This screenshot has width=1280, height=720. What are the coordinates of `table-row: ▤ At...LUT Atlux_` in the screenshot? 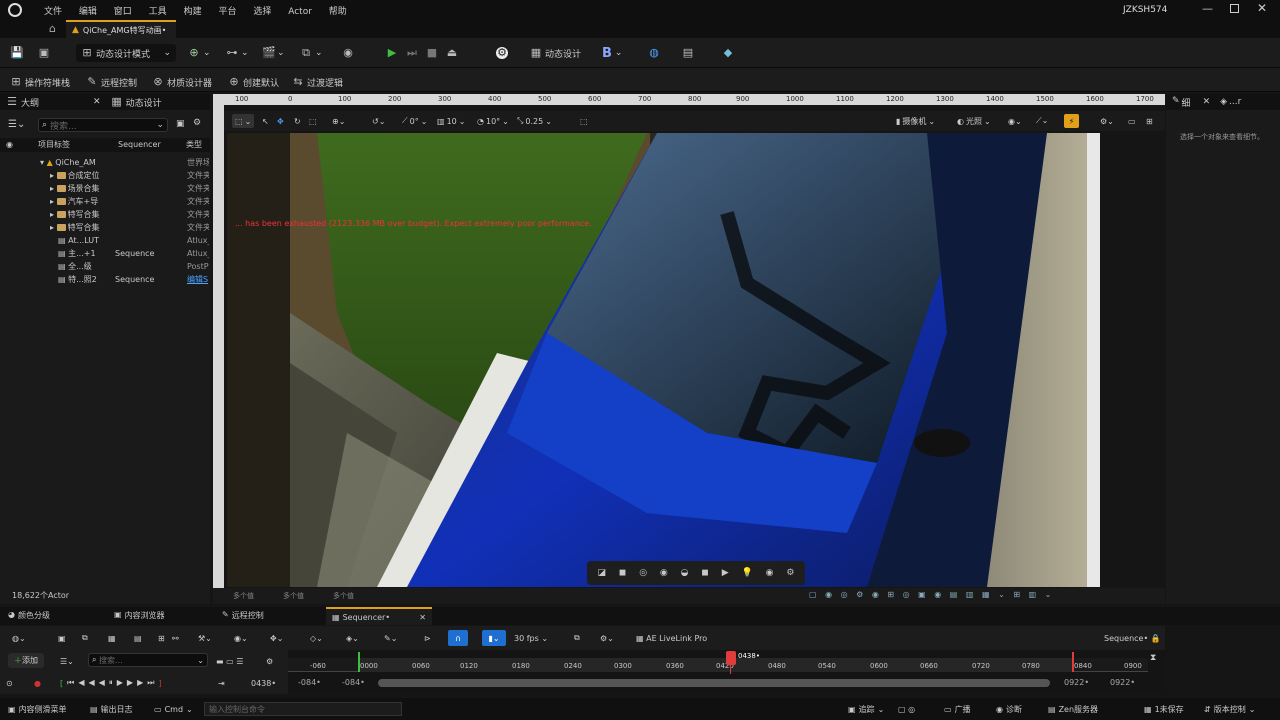 It's located at (105, 240).